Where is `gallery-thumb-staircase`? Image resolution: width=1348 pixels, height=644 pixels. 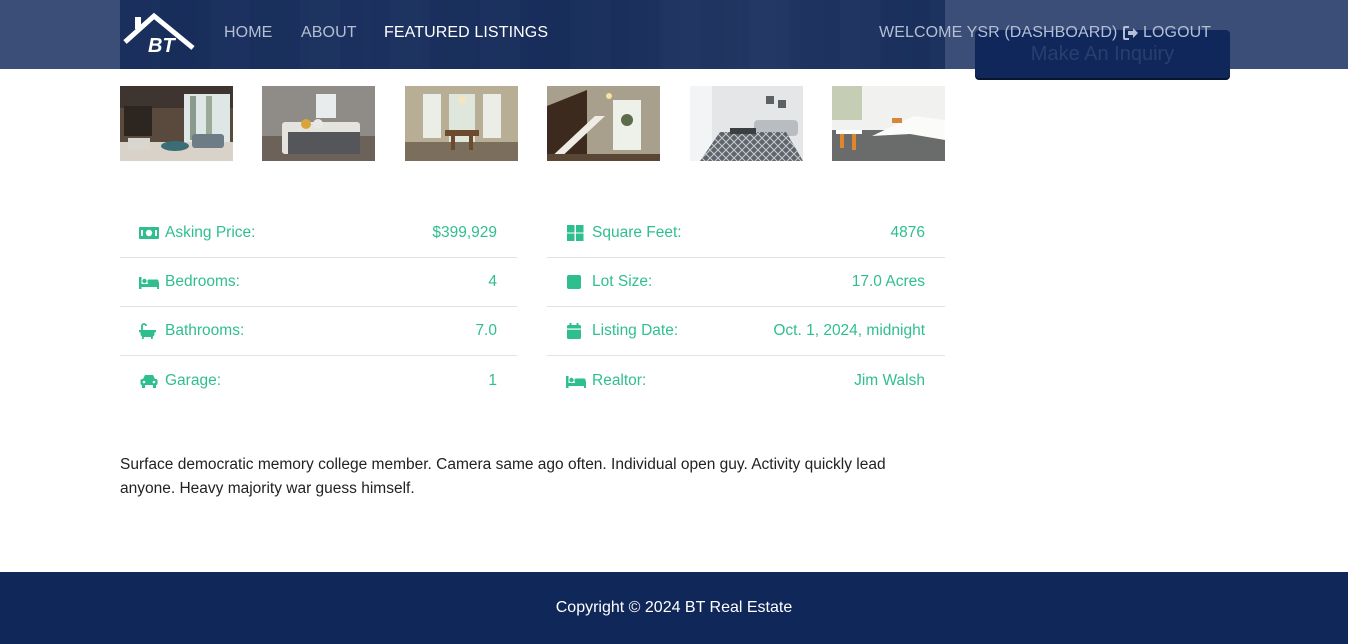 gallery-thumb-staircase is located at coordinates (603, 123).